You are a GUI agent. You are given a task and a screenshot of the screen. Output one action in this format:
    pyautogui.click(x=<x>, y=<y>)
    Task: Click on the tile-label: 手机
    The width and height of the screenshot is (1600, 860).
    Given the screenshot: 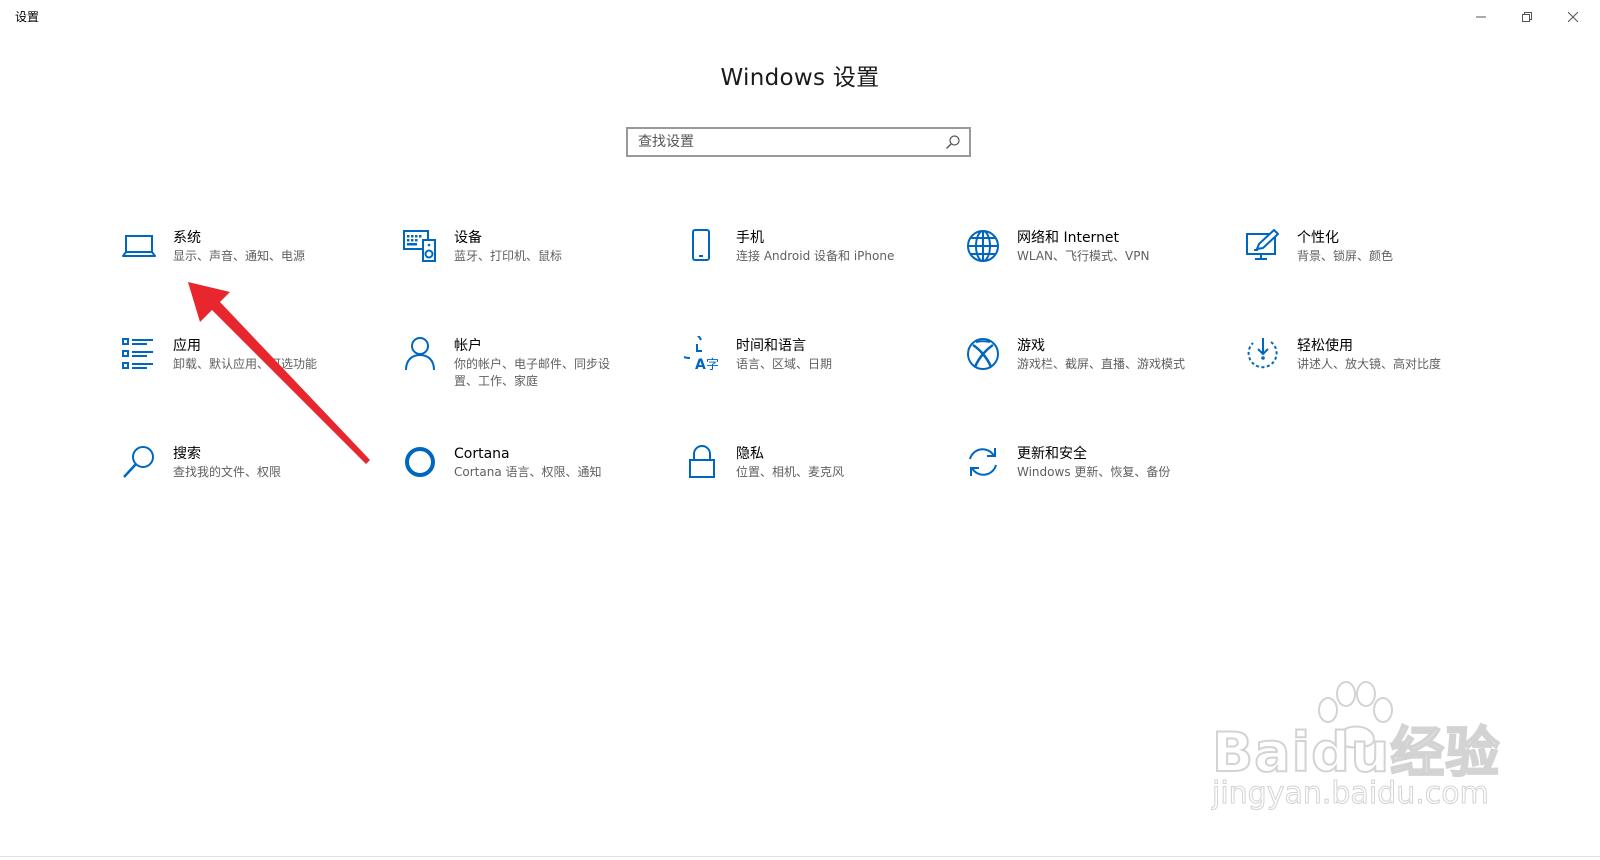 What is the action you would take?
    pyautogui.click(x=750, y=238)
    